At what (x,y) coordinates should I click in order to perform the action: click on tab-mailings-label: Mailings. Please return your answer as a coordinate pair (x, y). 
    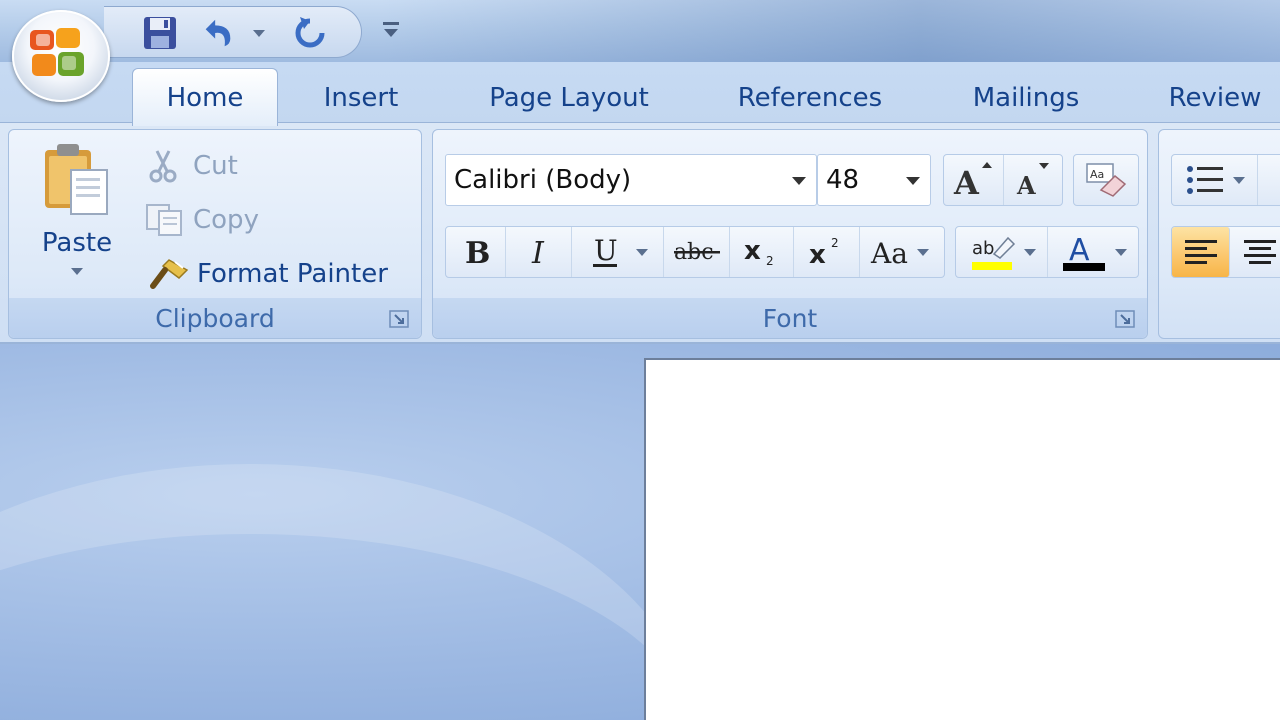
    Looking at the image, I should click on (1026, 98).